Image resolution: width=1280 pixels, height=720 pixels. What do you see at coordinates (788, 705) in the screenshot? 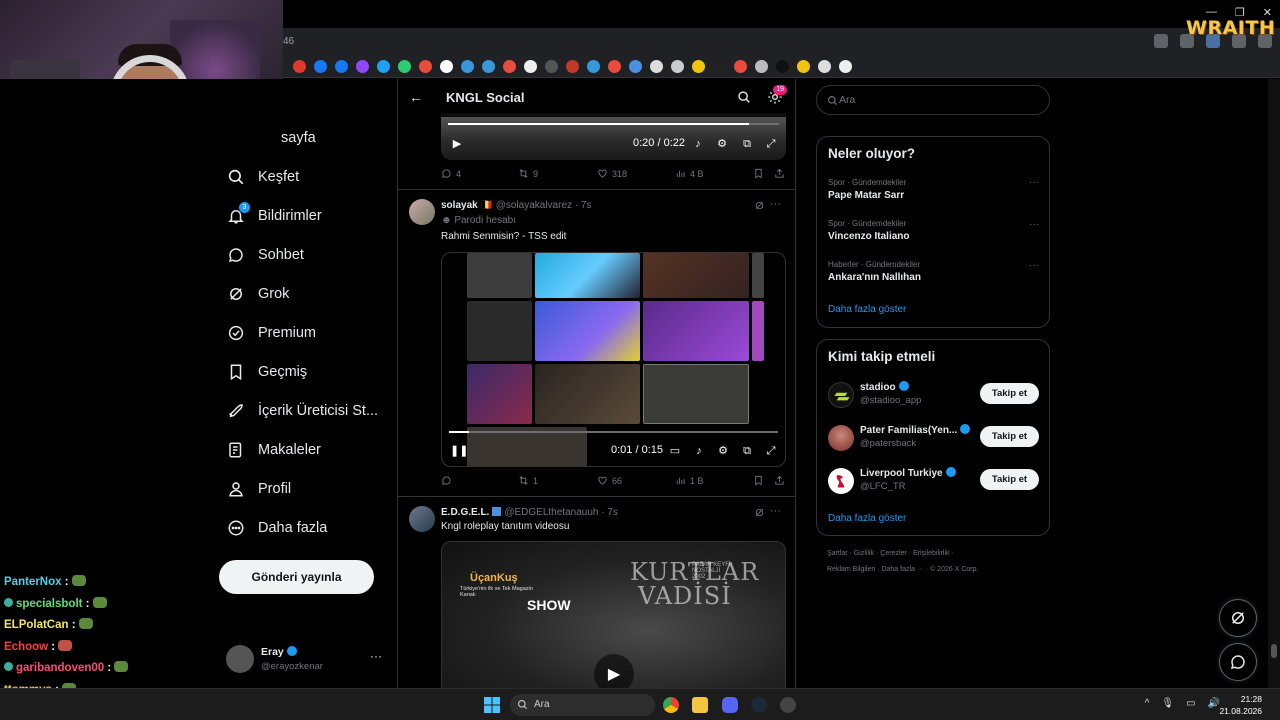
I see `app-icon` at bounding box center [788, 705].